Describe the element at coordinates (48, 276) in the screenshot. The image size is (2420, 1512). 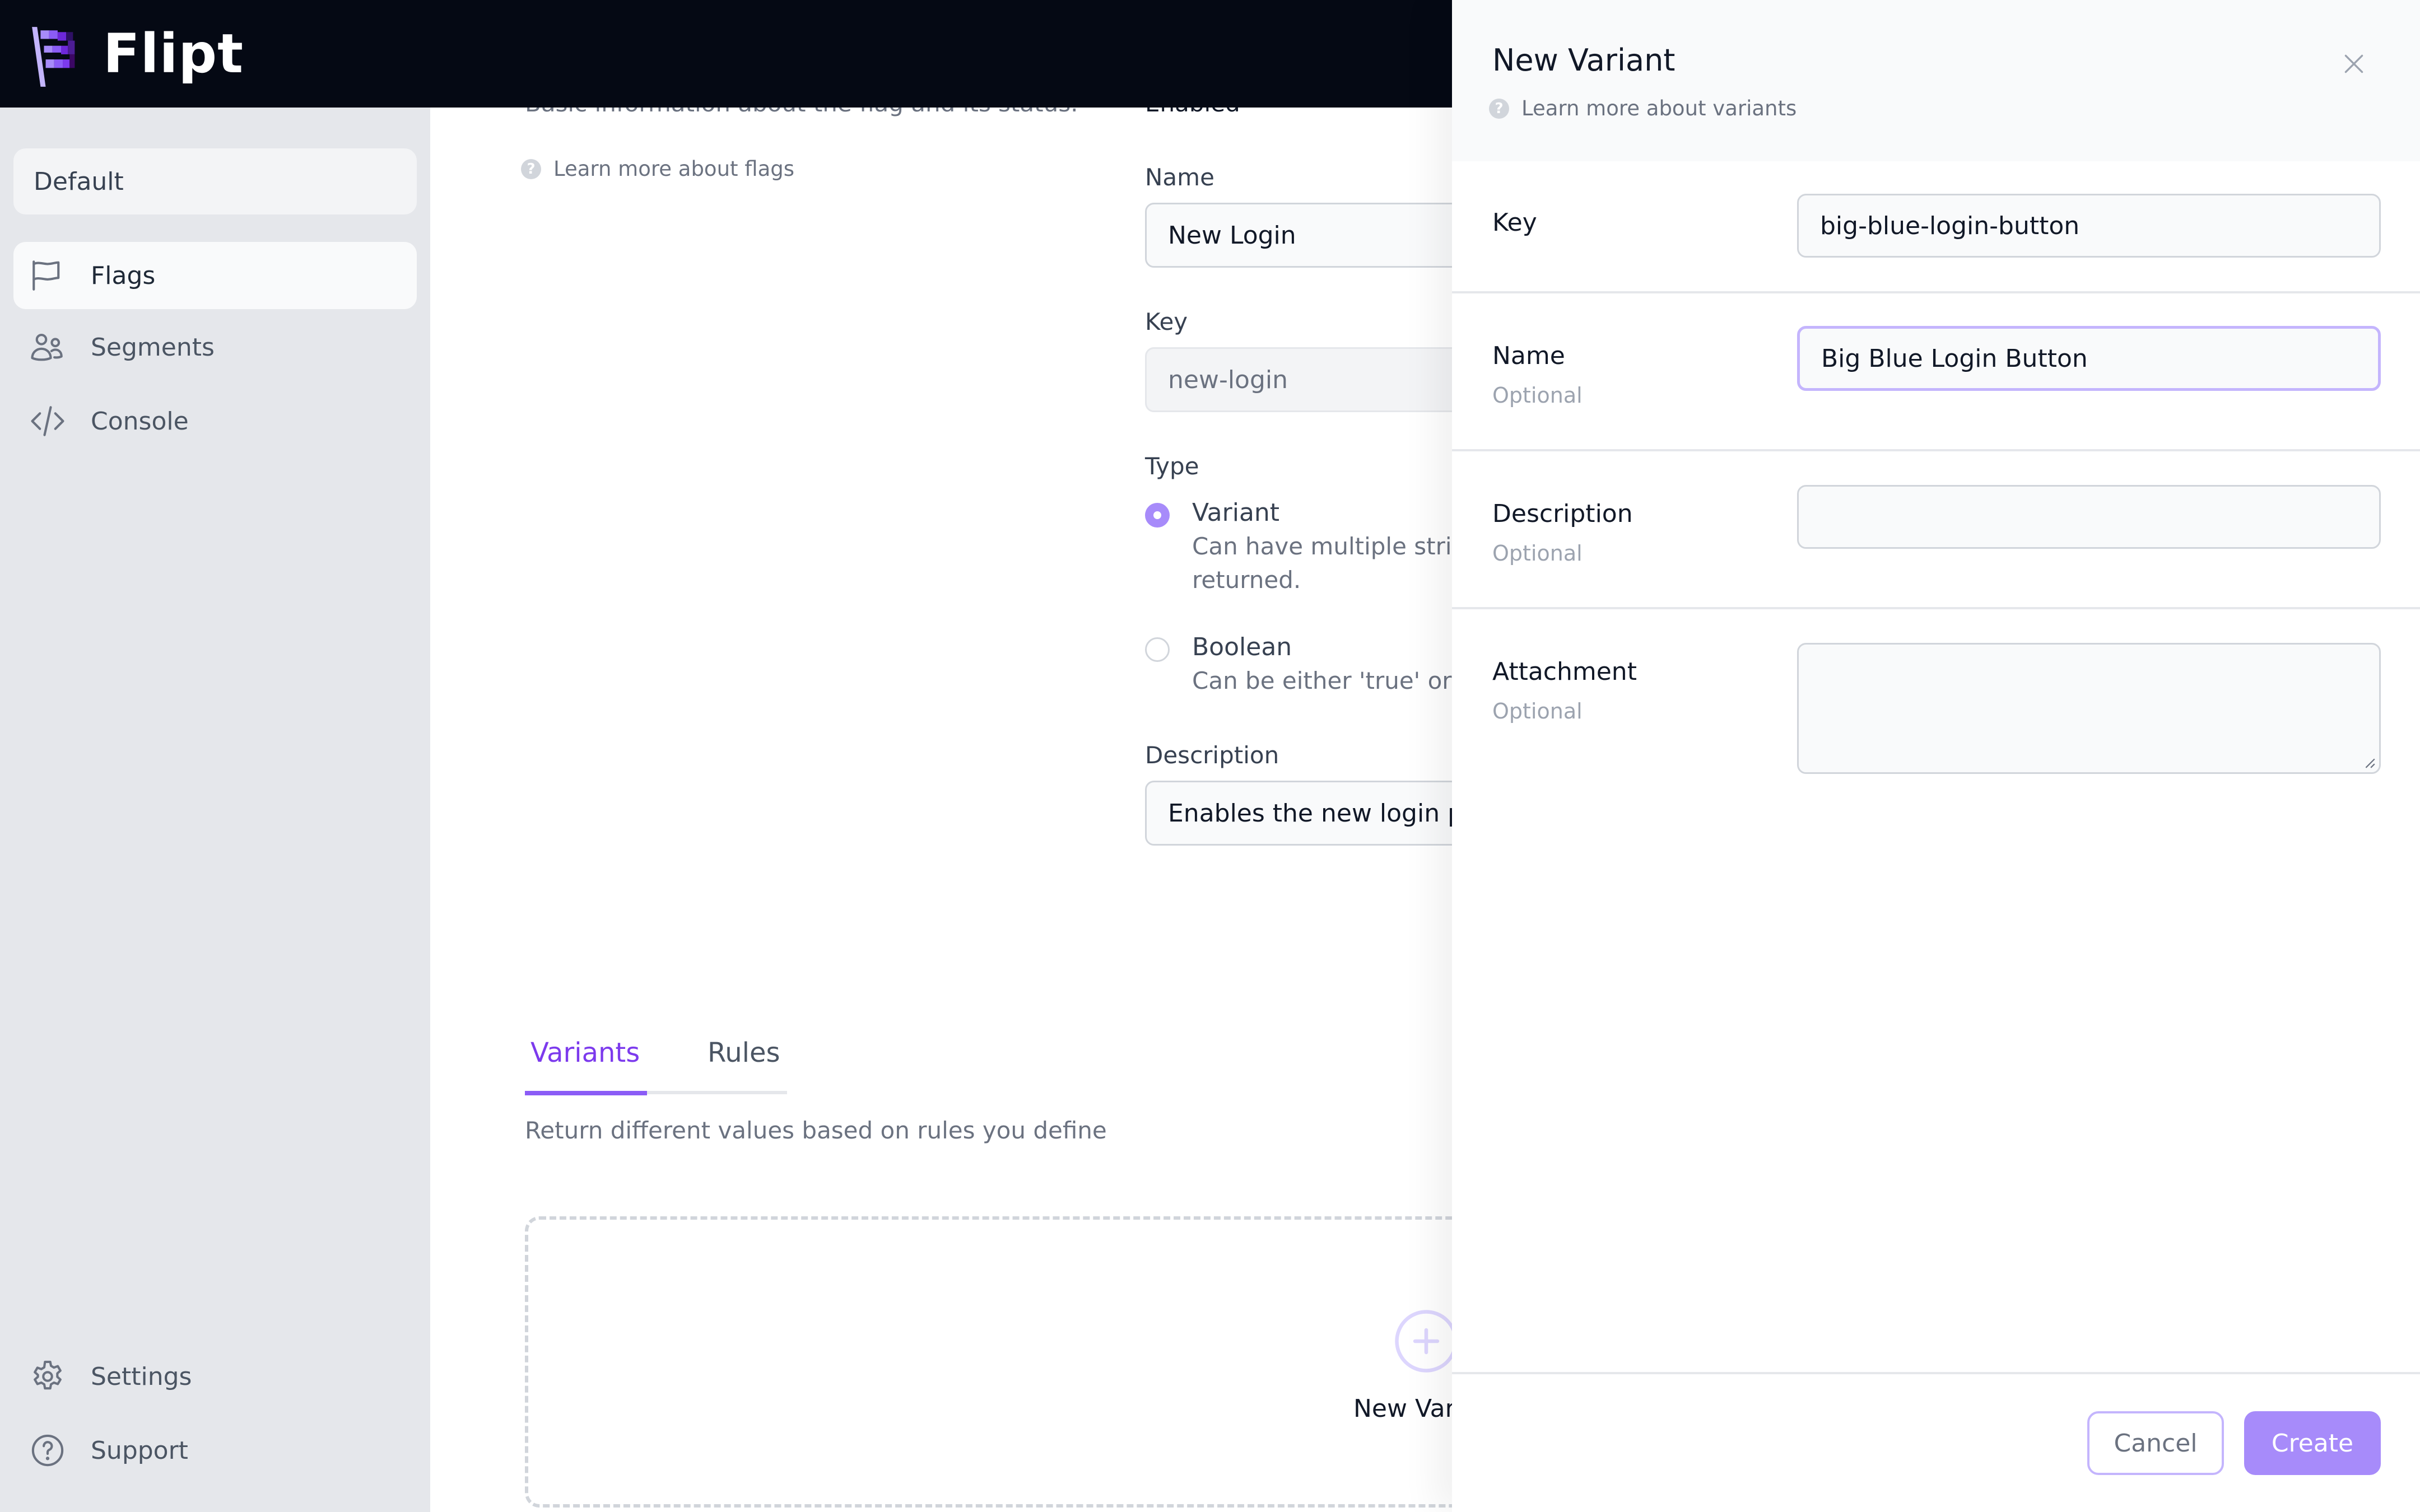
I see `flag-icon` at that location.